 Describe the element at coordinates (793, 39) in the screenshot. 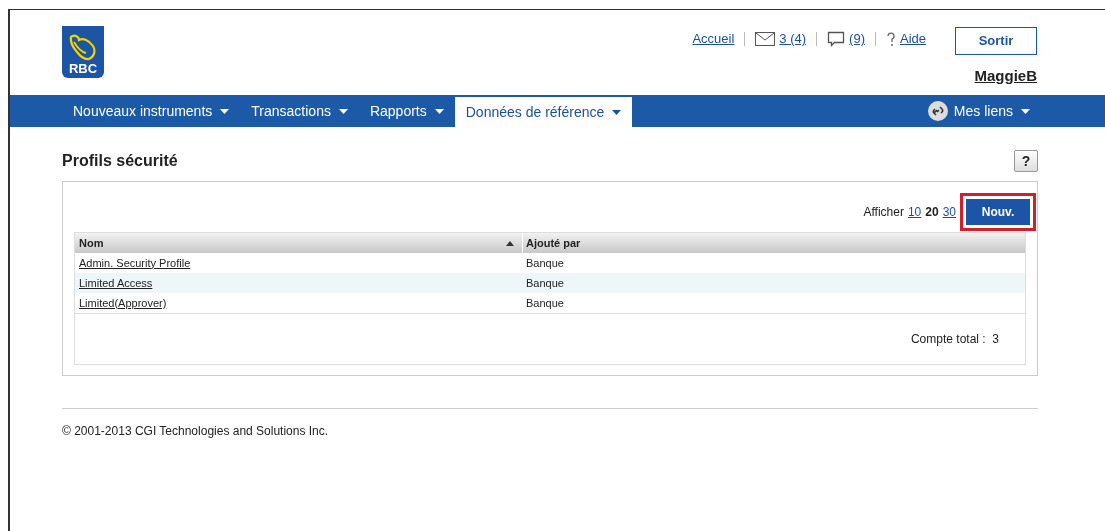

I see `header-link: 3 (4)` at that location.